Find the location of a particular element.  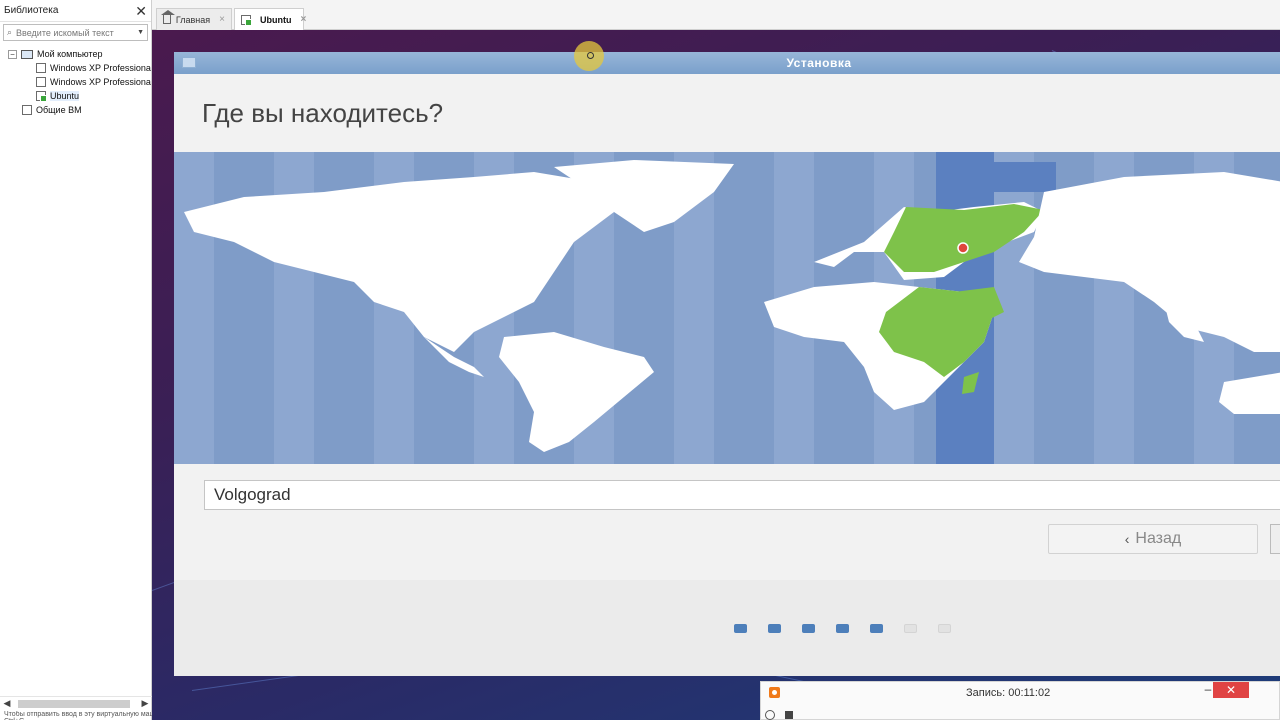

chevron-left-icon: ‹ is located at coordinates (1127, 539).